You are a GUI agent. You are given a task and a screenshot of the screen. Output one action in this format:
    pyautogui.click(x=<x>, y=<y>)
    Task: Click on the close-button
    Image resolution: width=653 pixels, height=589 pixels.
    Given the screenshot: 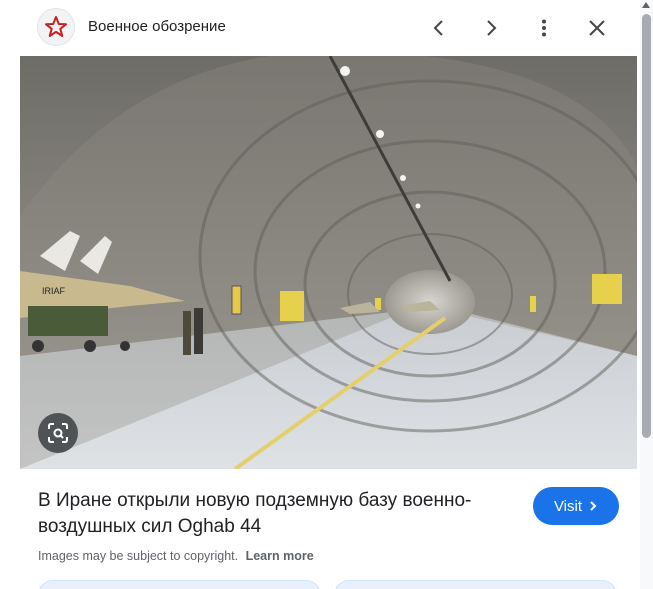 What is the action you would take?
    pyautogui.click(x=597, y=28)
    